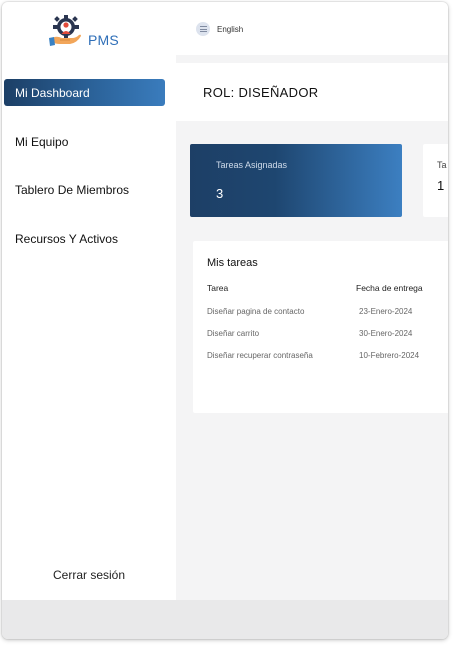 The width and height of the screenshot is (454, 646). What do you see at coordinates (261, 92) in the screenshot?
I see `role-title: ROL: DISEÑADOR` at bounding box center [261, 92].